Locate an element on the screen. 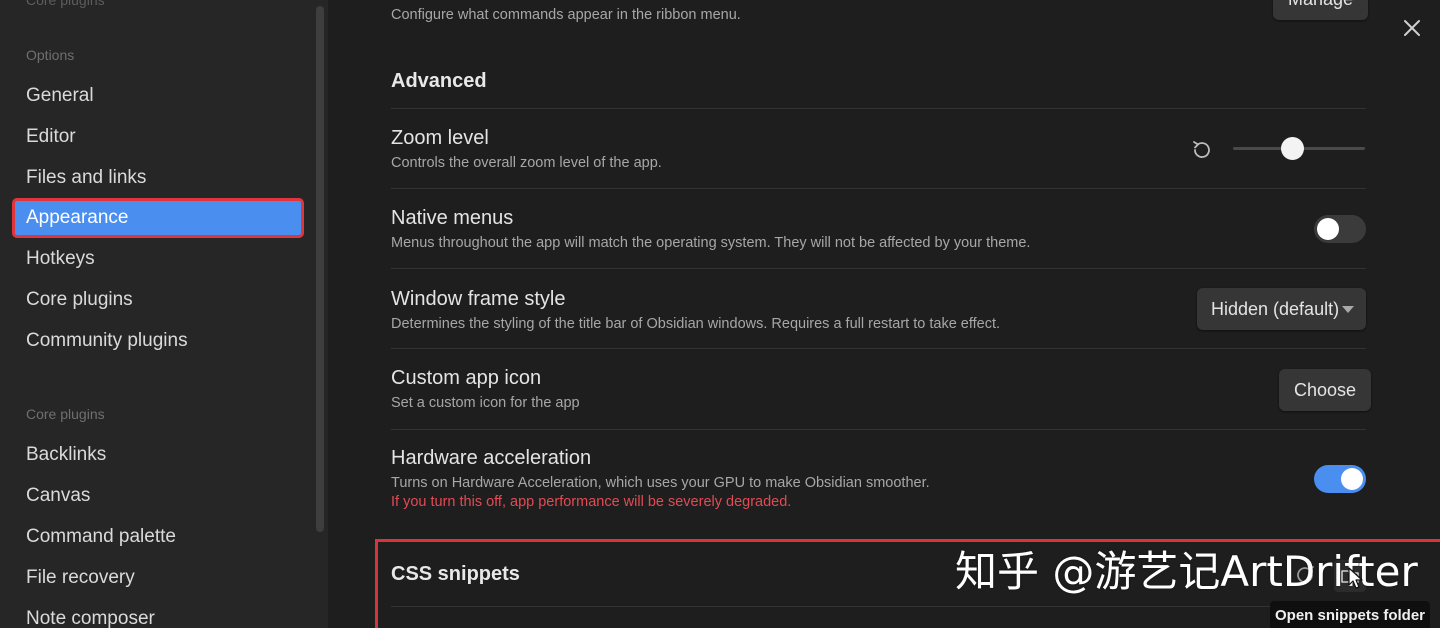 This screenshot has width=1440, height=628. reset-icon is located at coordinates (1202, 150).